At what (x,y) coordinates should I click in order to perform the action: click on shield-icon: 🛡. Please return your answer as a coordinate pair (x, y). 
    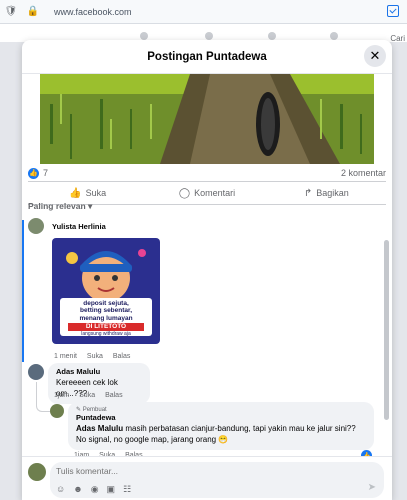
    Looking at the image, I should click on (11, 11).